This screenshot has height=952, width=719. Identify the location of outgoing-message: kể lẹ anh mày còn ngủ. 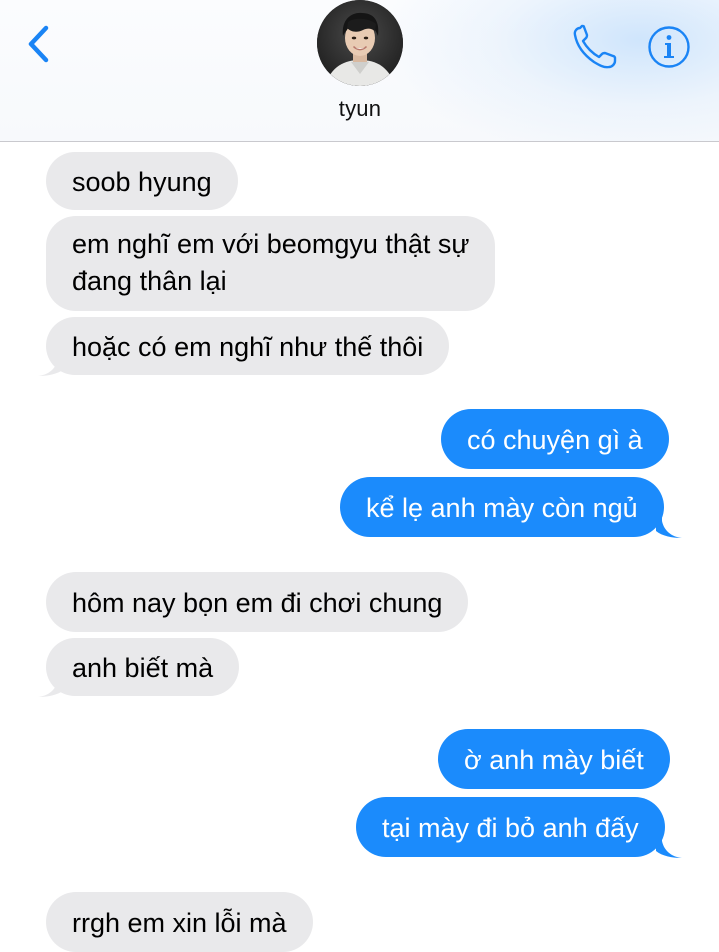
(502, 507).